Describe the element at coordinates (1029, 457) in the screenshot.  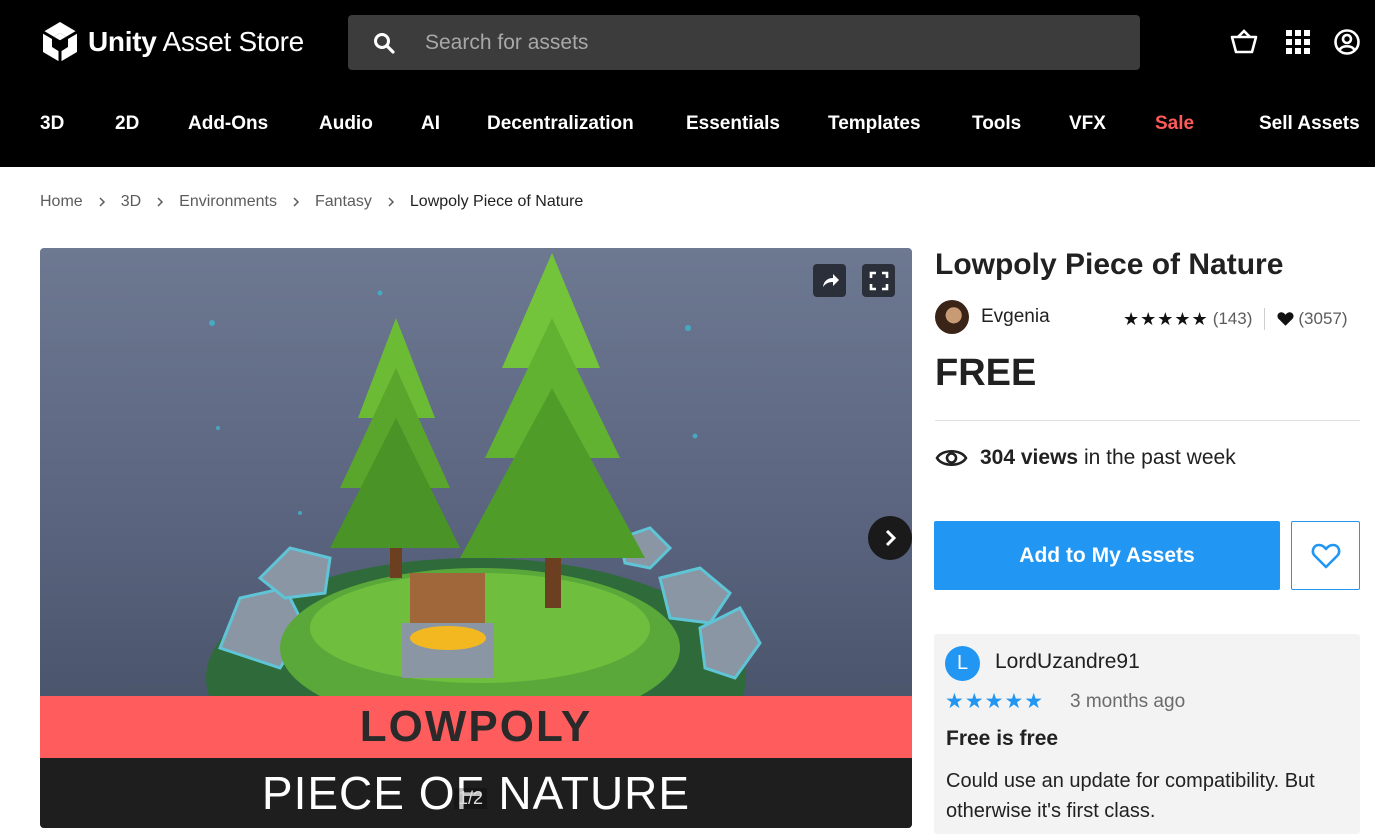
I see `views-count: 304 views` at that location.